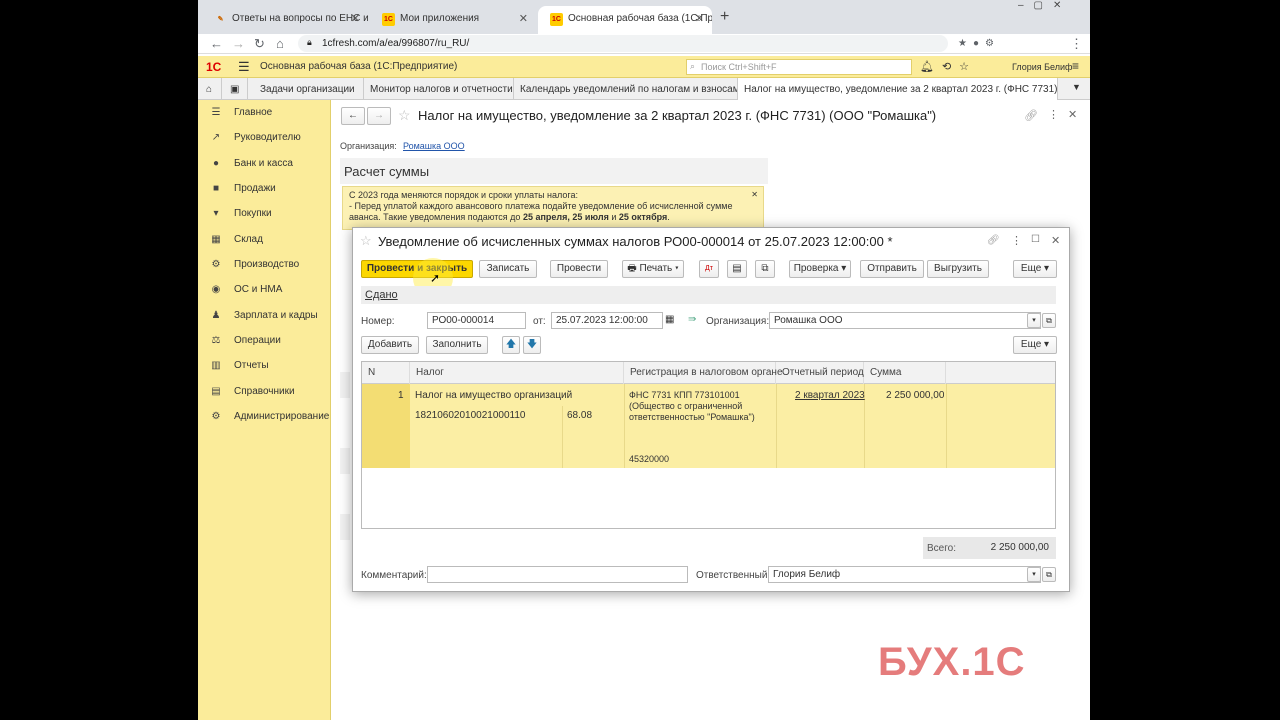  Describe the element at coordinates (434, 146) in the screenshot. I see `org-link: Ромашка ООО` at that location.